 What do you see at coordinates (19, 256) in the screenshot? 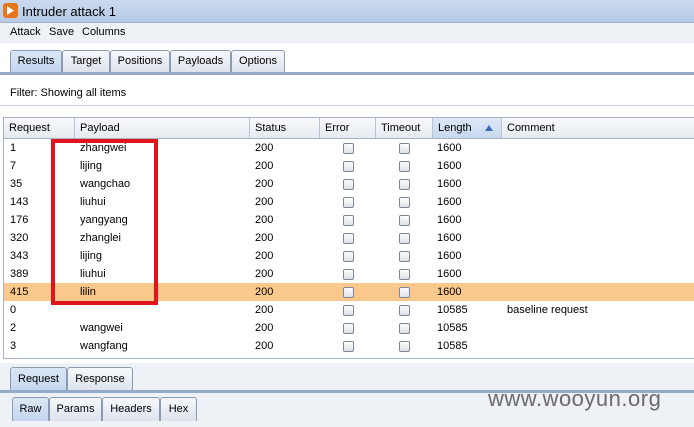
I see `cell-request: 343` at bounding box center [19, 256].